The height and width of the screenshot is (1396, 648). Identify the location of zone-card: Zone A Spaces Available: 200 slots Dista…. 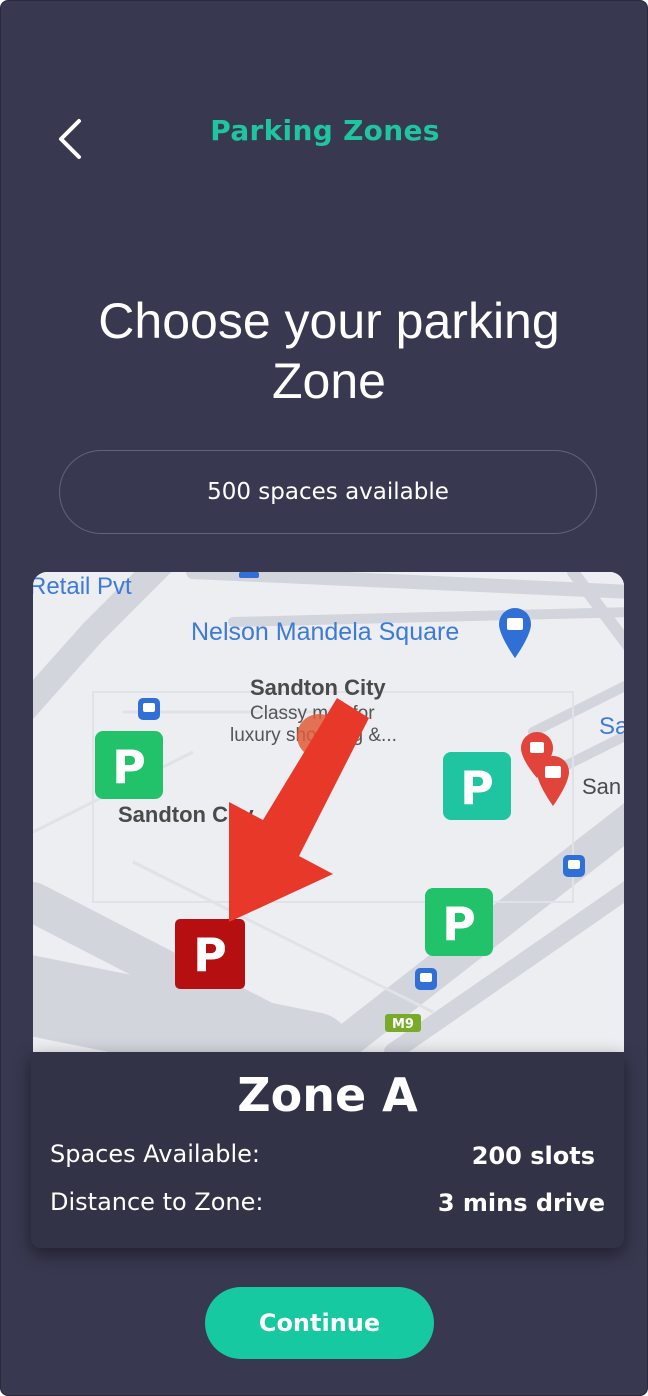
(327, 1150).